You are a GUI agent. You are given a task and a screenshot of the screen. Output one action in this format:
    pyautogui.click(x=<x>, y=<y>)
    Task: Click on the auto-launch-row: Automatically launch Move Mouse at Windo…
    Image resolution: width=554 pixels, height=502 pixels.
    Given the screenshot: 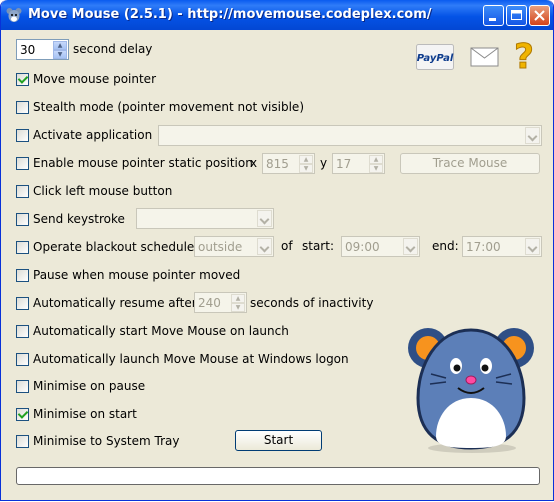 What is the action you would take?
    pyautogui.click(x=182, y=359)
    